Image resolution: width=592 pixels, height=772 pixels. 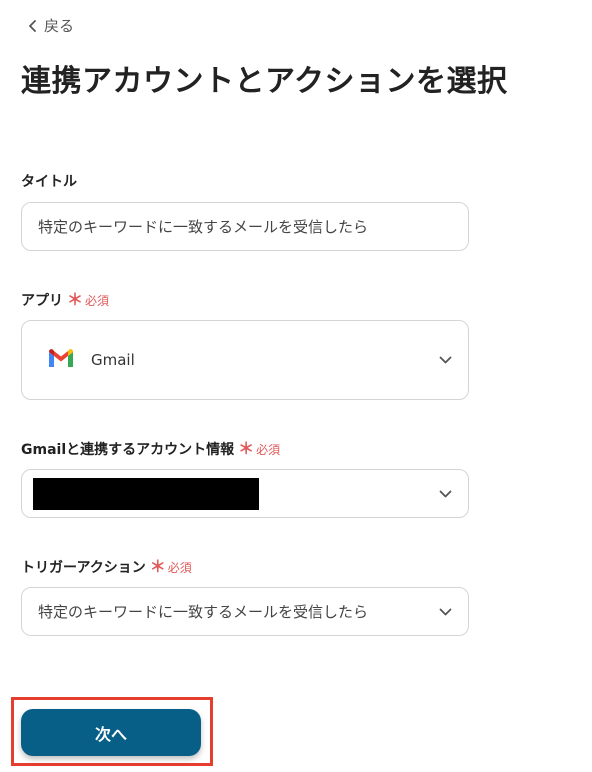 What do you see at coordinates (59, 26) in the screenshot?
I see `back-label: 戻る` at bounding box center [59, 26].